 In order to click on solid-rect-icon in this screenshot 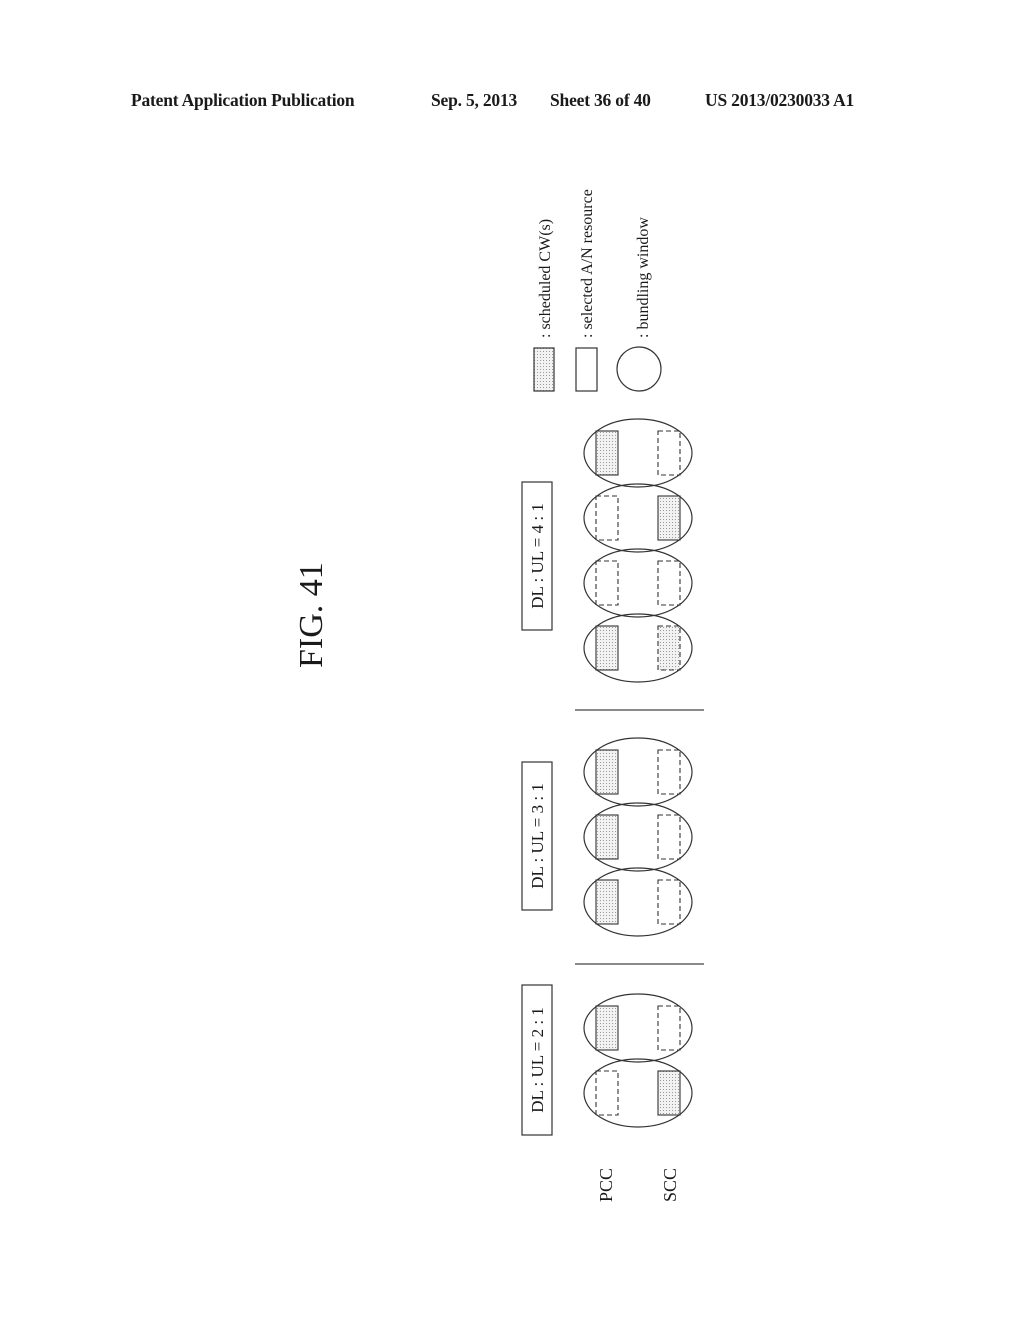, I will do `click(586, 369)`.